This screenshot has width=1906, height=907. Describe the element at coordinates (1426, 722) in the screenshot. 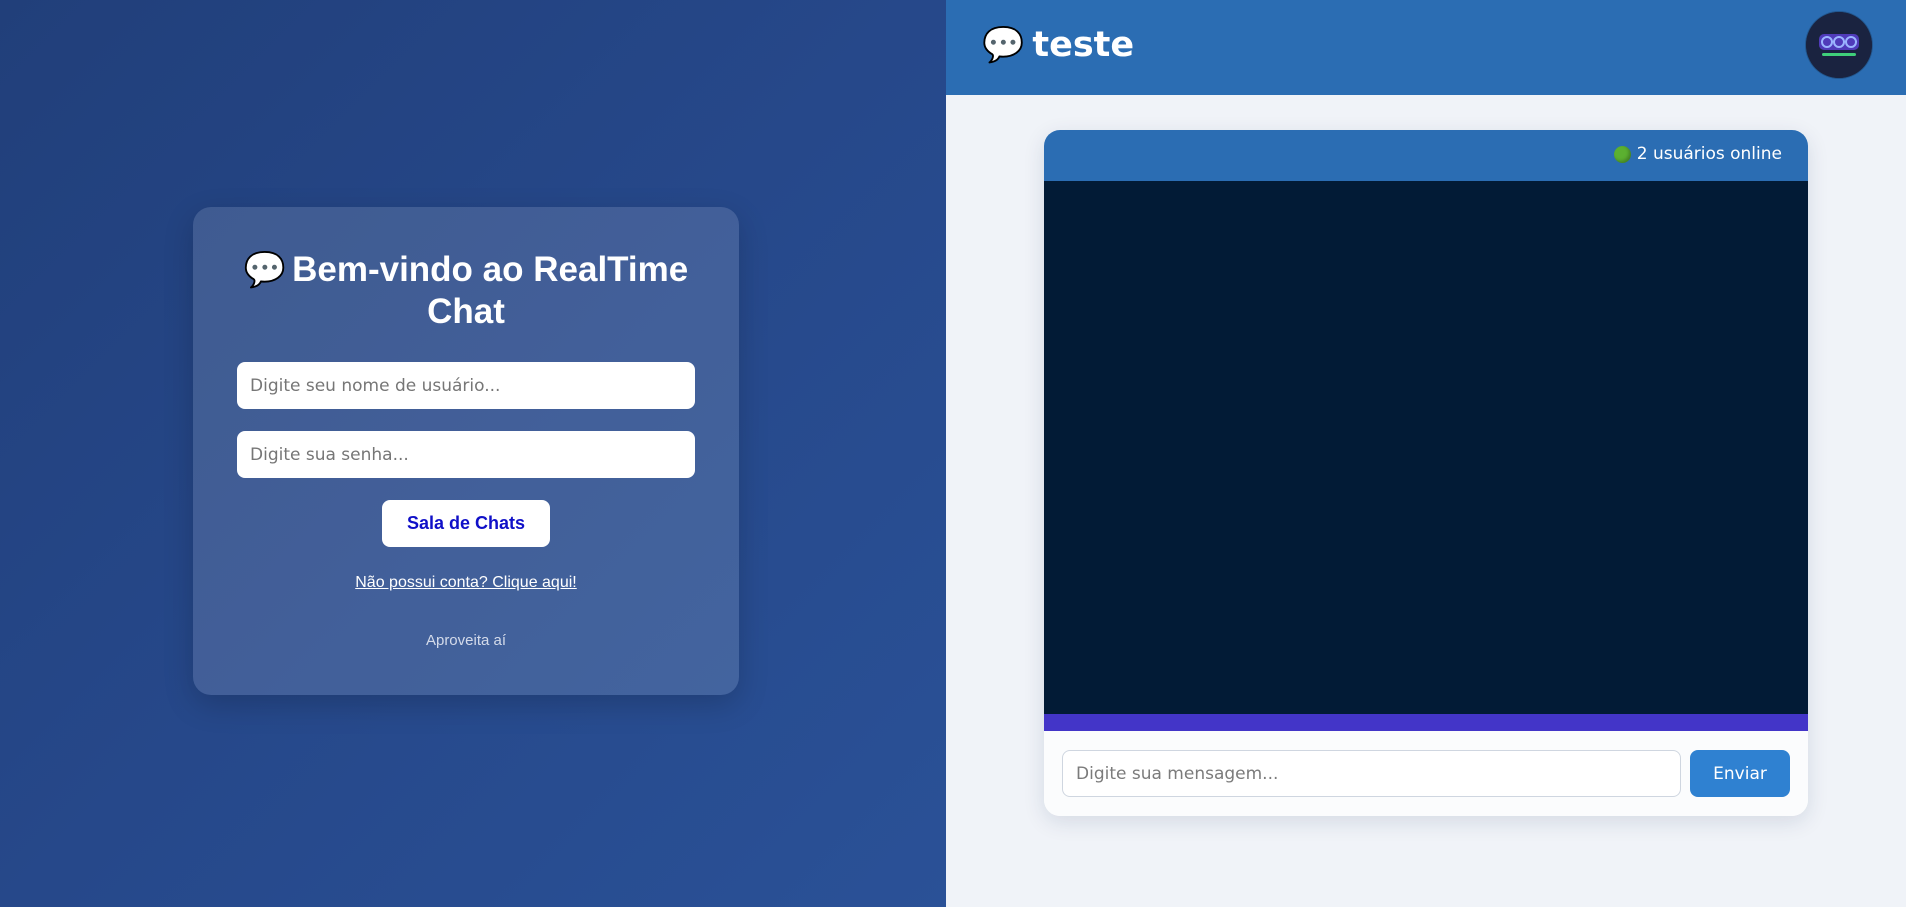

I see `messages-bottom-strip` at that location.